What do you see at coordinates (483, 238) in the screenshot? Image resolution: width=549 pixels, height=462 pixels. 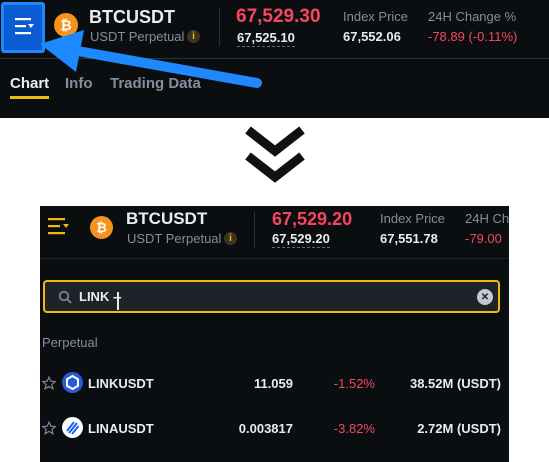 I see `change-value: -79.00` at bounding box center [483, 238].